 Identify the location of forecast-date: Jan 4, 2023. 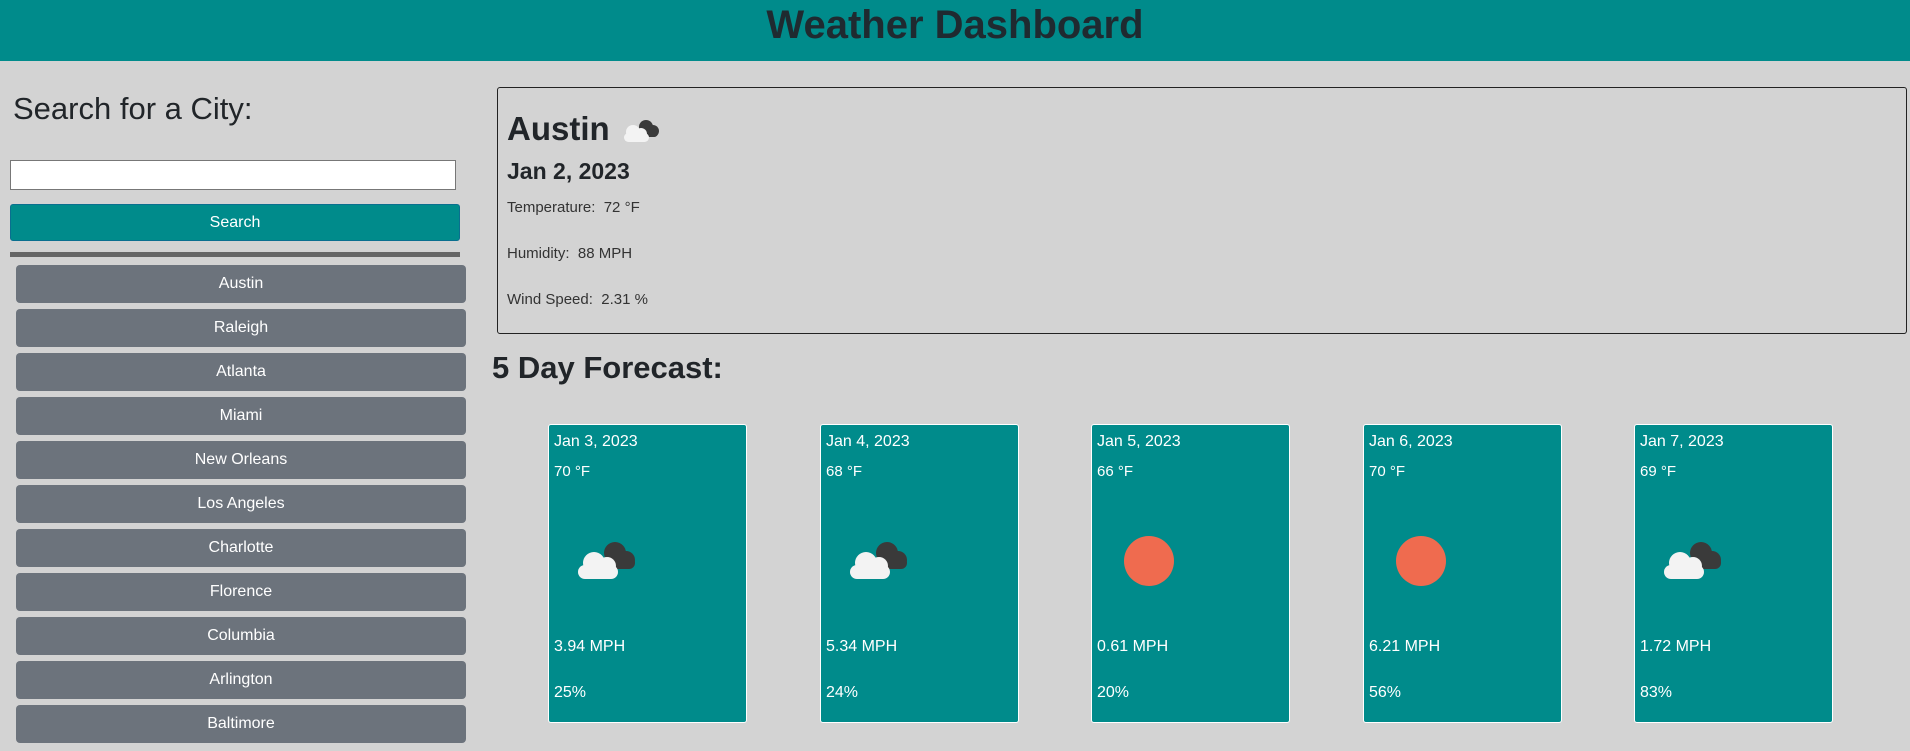
(868, 441).